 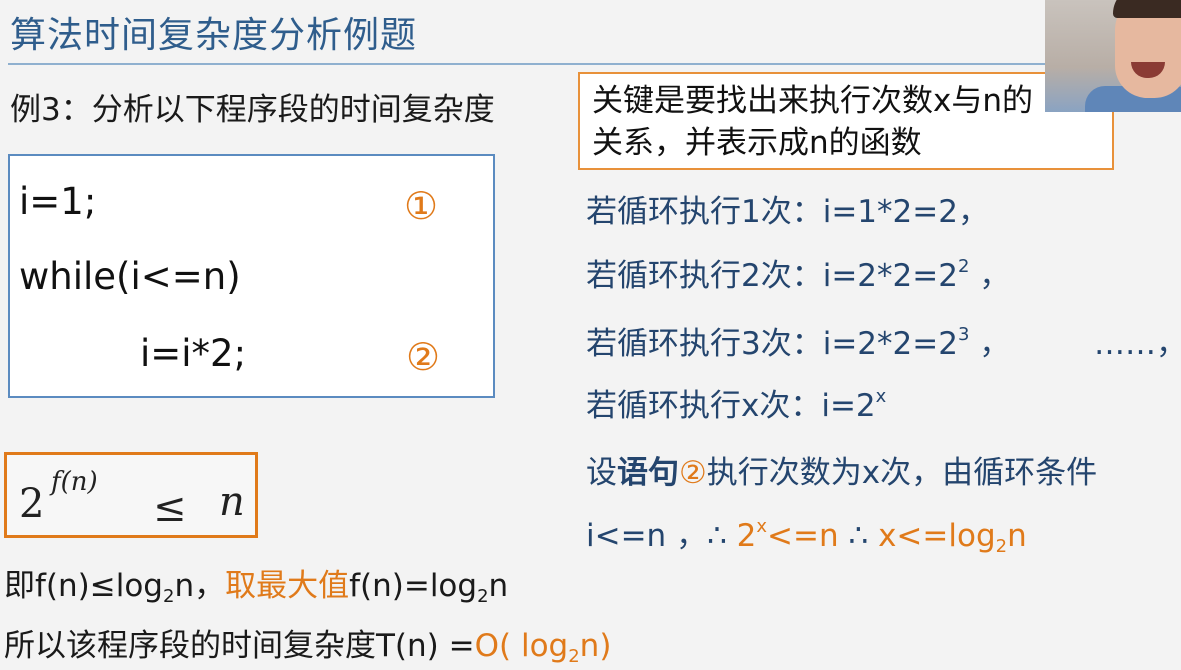 I want to click on example-prompt: 例3：分析以下程序段的时间复杂度, so click(x=252, y=110).